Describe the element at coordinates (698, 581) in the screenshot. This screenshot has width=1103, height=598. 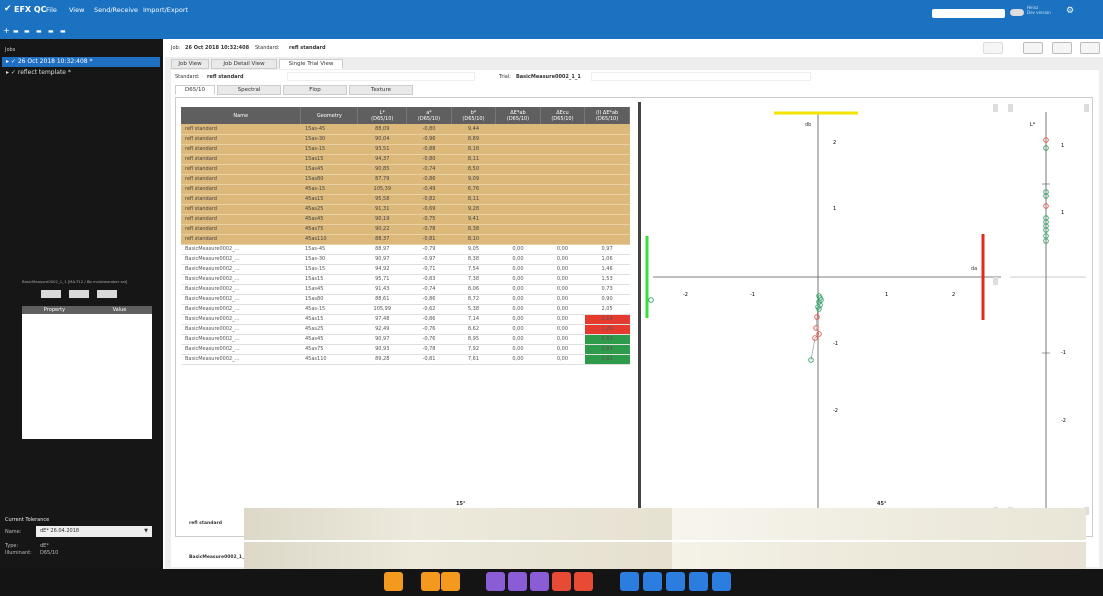
I see `approve-icon` at that location.